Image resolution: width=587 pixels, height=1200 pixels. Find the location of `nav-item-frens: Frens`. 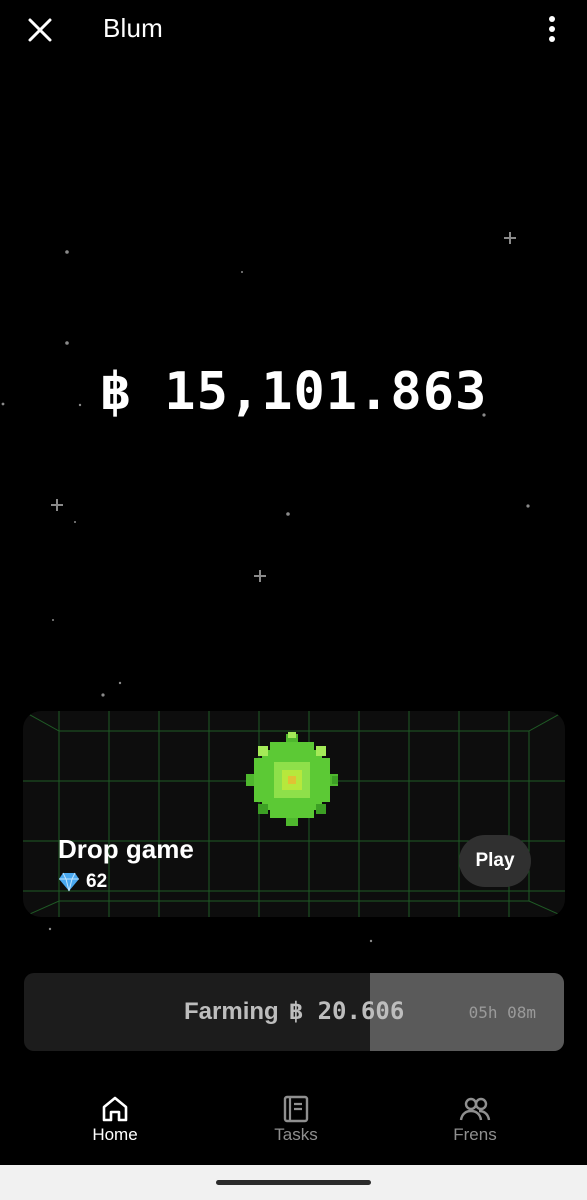

nav-item-frens: Frens is located at coordinates (475, 1120).